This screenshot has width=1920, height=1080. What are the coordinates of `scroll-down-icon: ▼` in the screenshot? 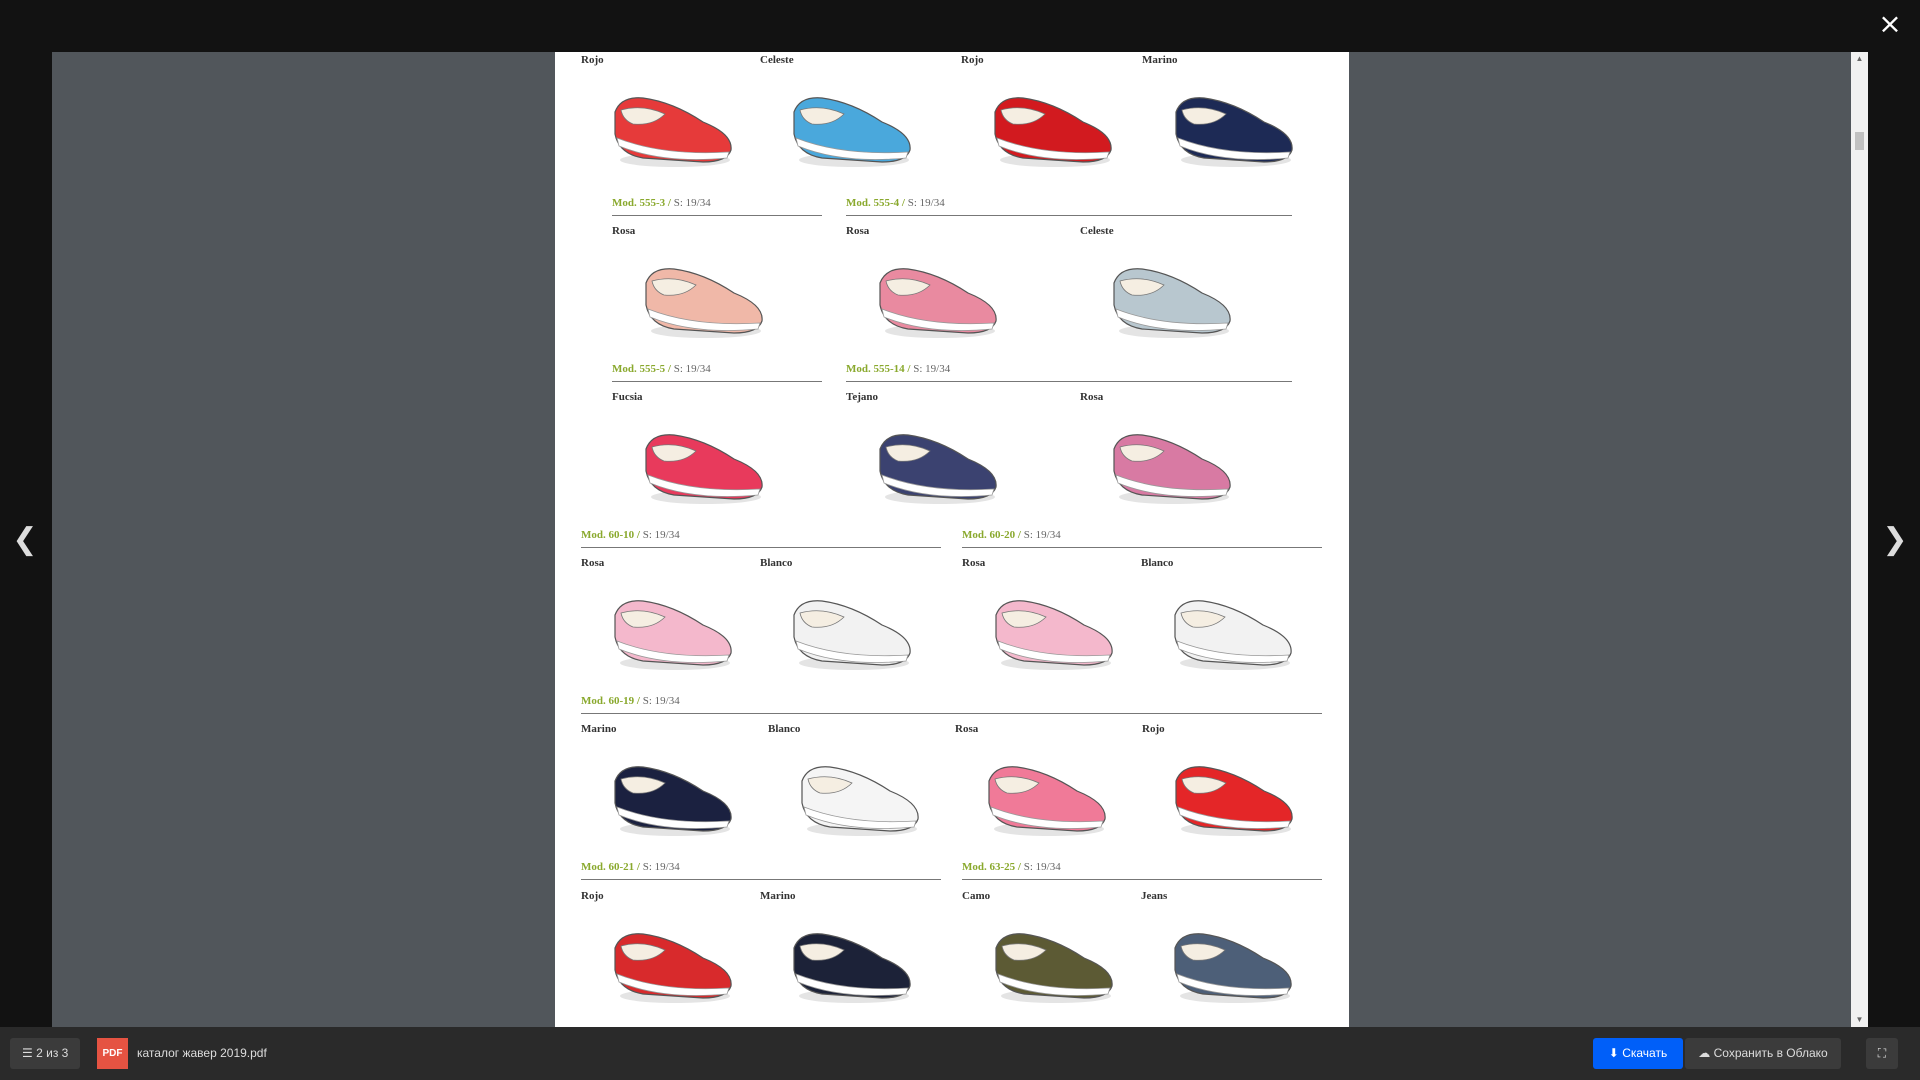 It's located at (1859, 1020).